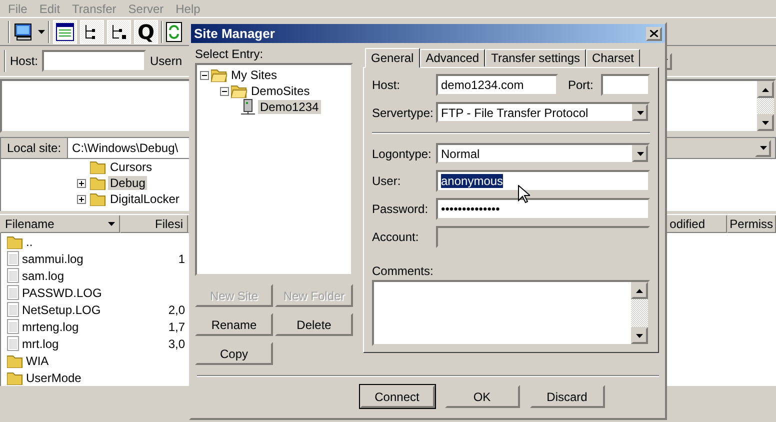 The height and width of the screenshot is (422, 776). I want to click on field-label: Servertype:, so click(403, 113).